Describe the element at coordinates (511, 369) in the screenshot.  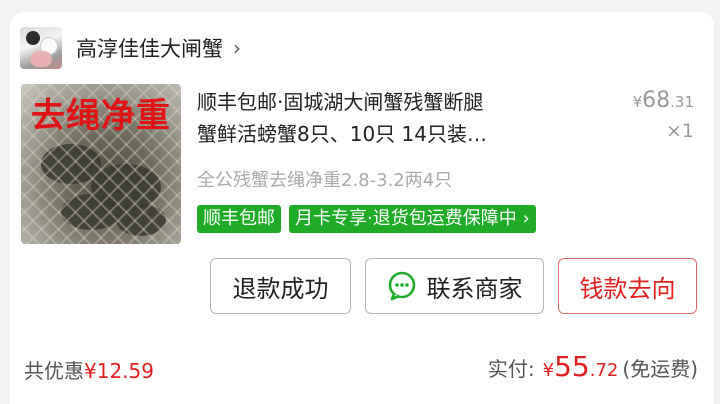
I see `paid-label: 实付:` at that location.